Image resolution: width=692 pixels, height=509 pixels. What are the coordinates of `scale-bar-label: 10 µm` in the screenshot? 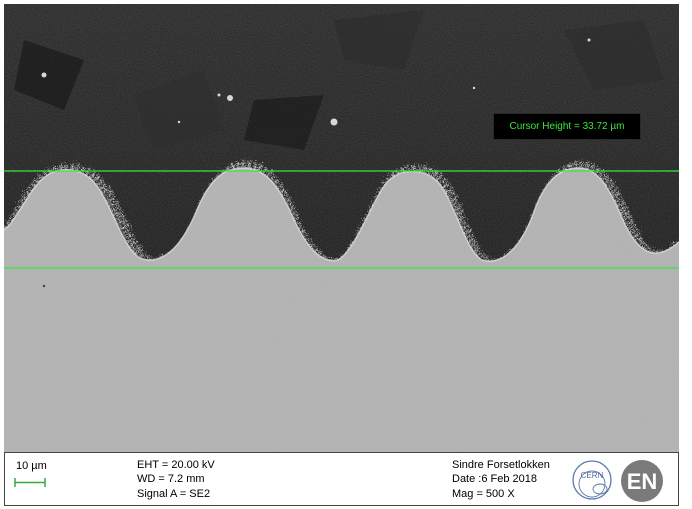 It's located at (31, 466).